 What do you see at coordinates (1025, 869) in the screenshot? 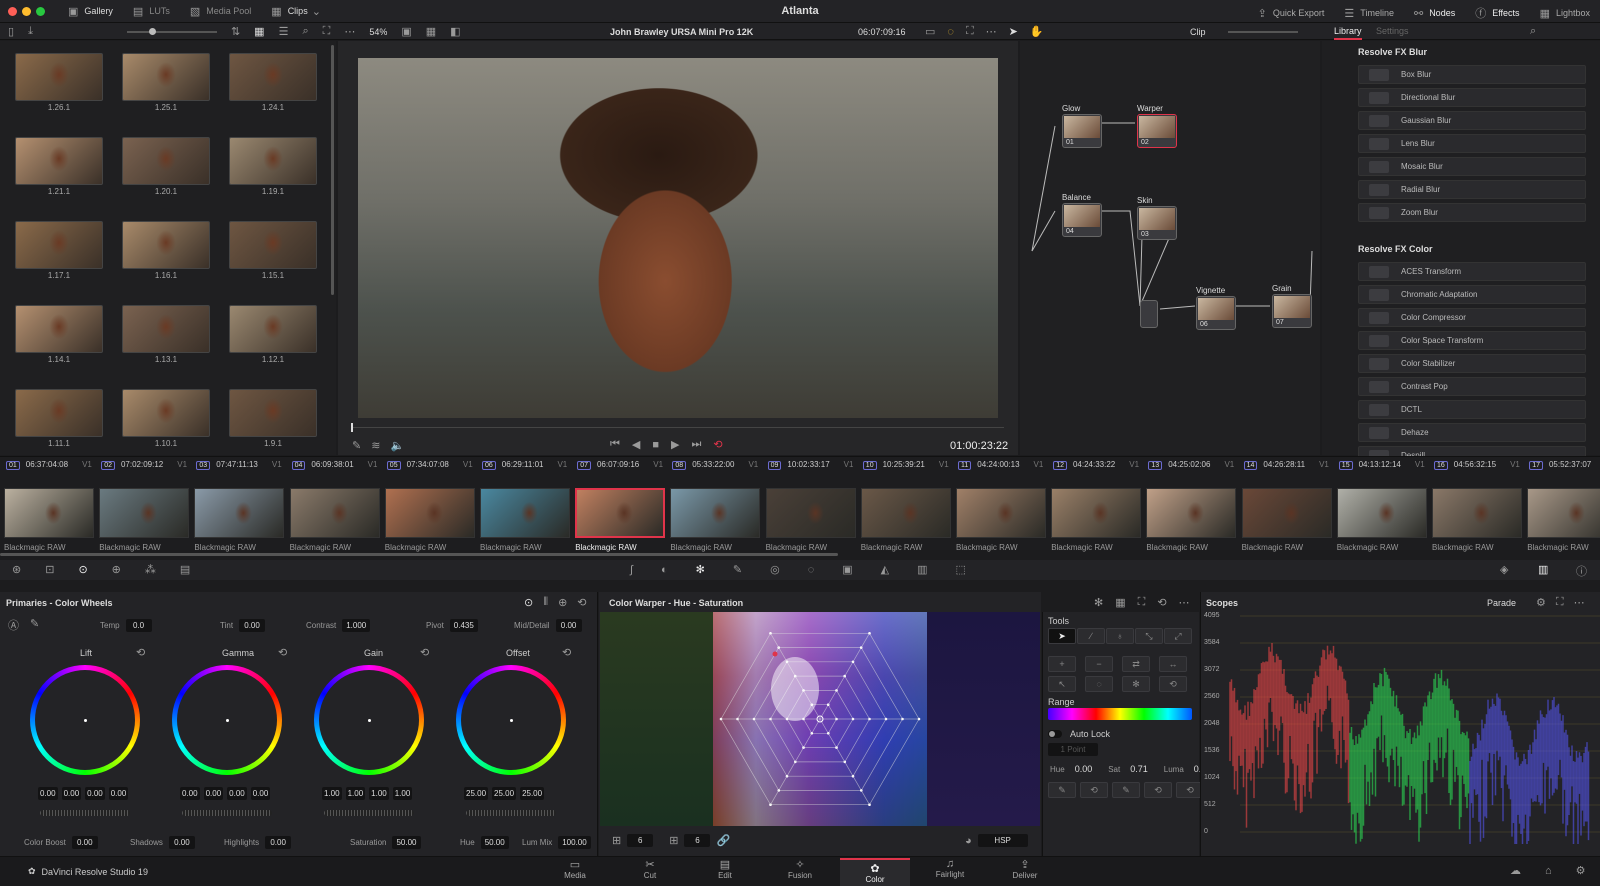
I see `page-deliver: ⇪ Deliver` at bounding box center [1025, 869].